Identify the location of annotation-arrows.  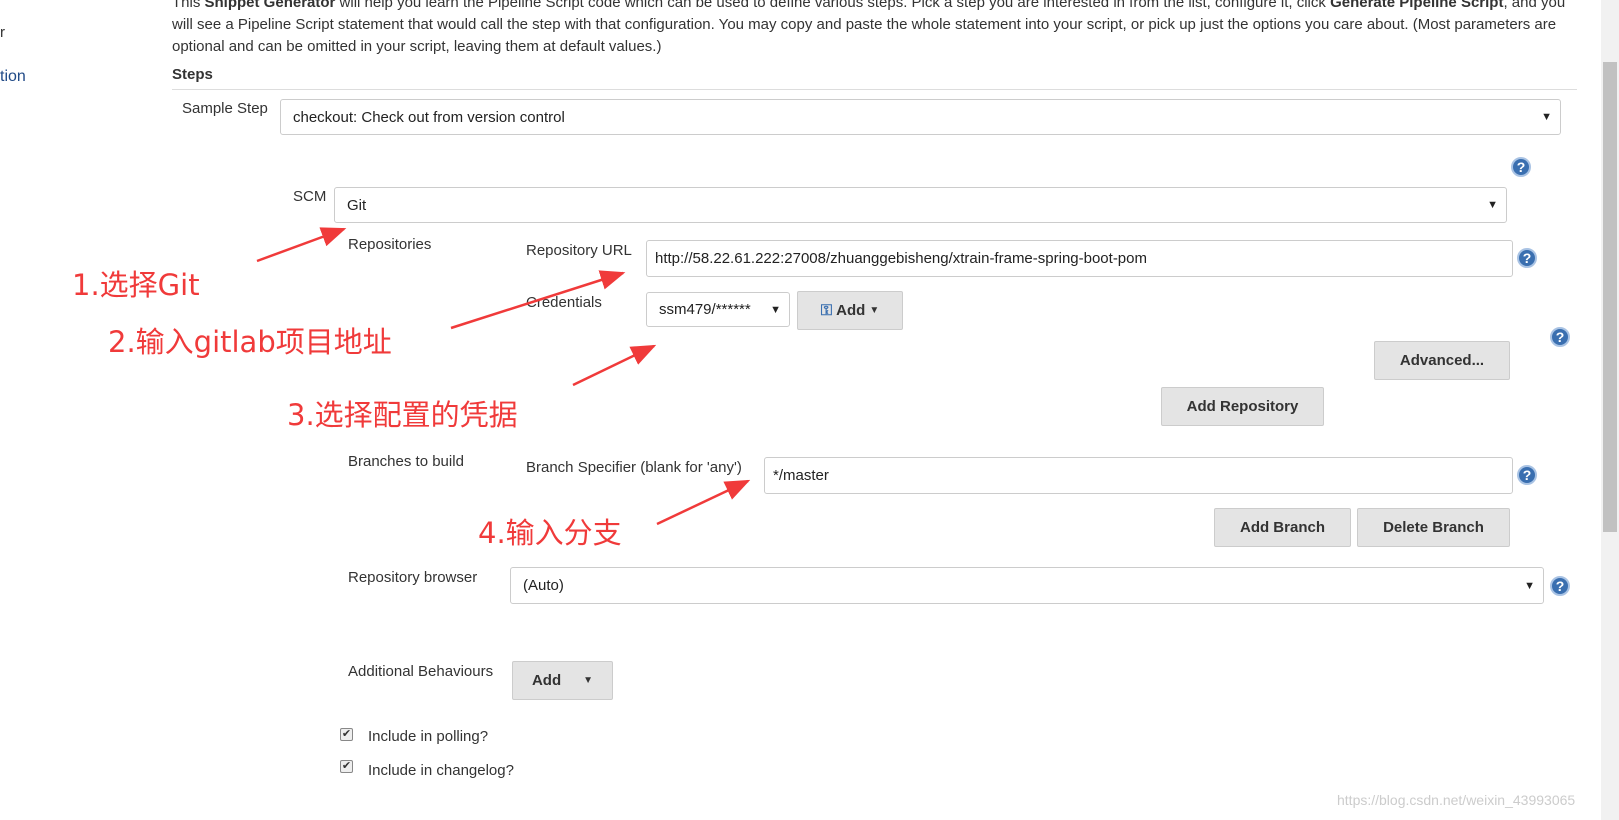
(503, 376).